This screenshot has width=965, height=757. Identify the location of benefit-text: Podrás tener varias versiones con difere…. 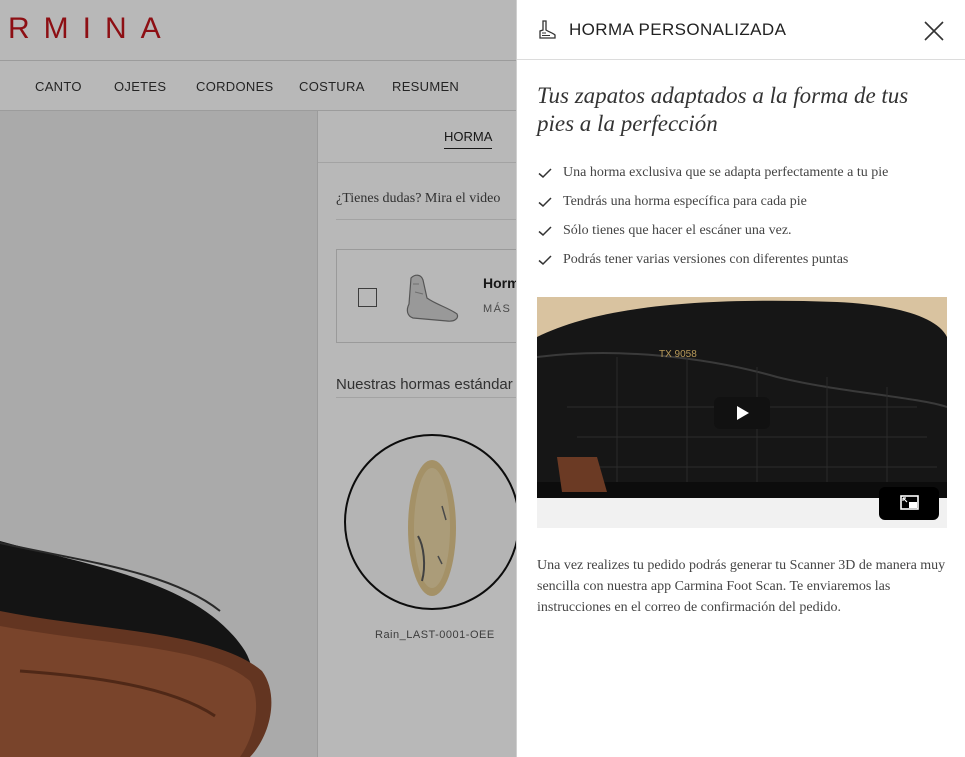
(706, 259).